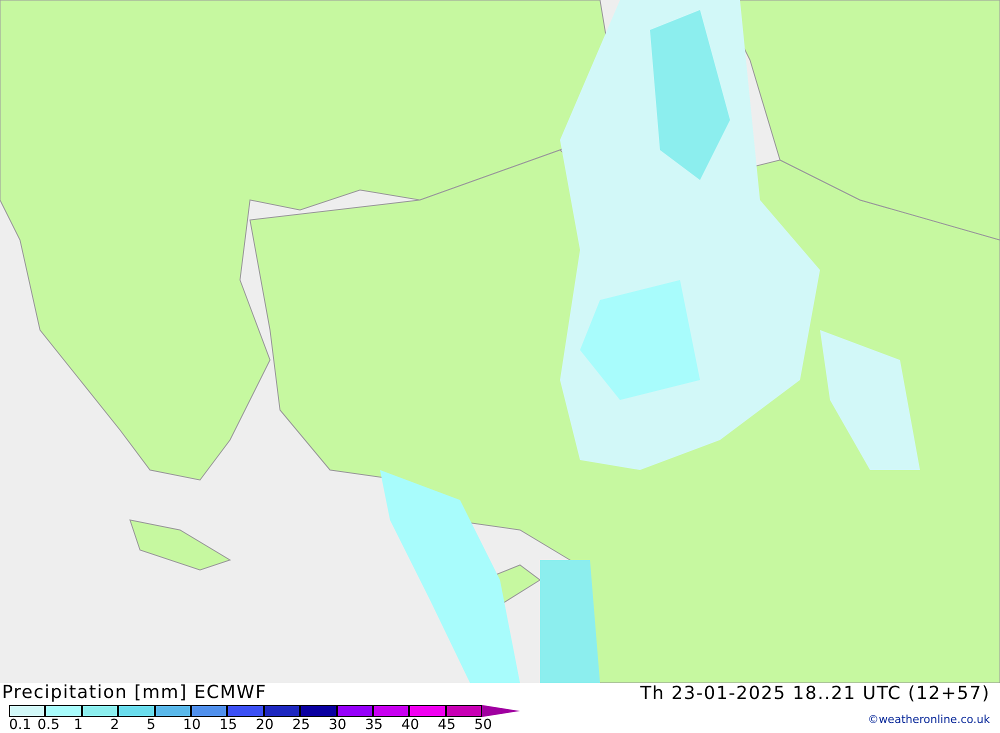 The width and height of the screenshot is (1000, 733). What do you see at coordinates (265, 725) in the screenshot?
I see `legend-label: 20` at bounding box center [265, 725].